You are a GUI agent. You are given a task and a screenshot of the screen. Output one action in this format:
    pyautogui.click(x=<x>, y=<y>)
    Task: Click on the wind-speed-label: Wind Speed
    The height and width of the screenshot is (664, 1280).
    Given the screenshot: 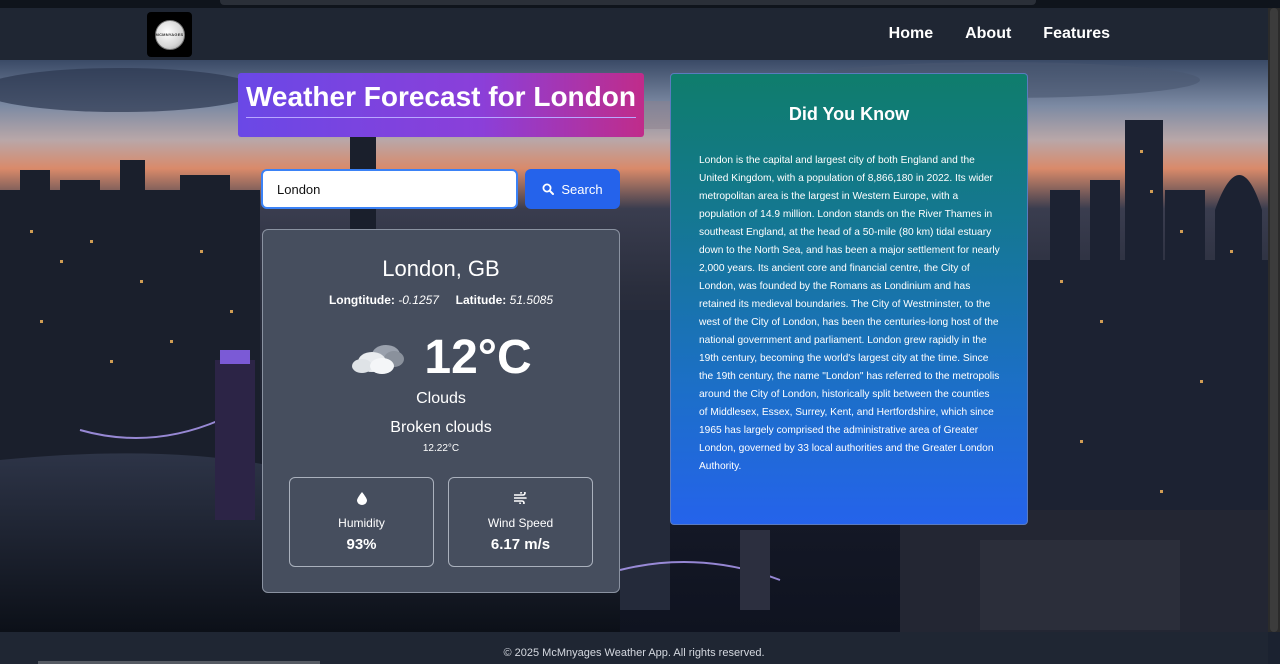 What is the action you would take?
    pyautogui.click(x=520, y=523)
    